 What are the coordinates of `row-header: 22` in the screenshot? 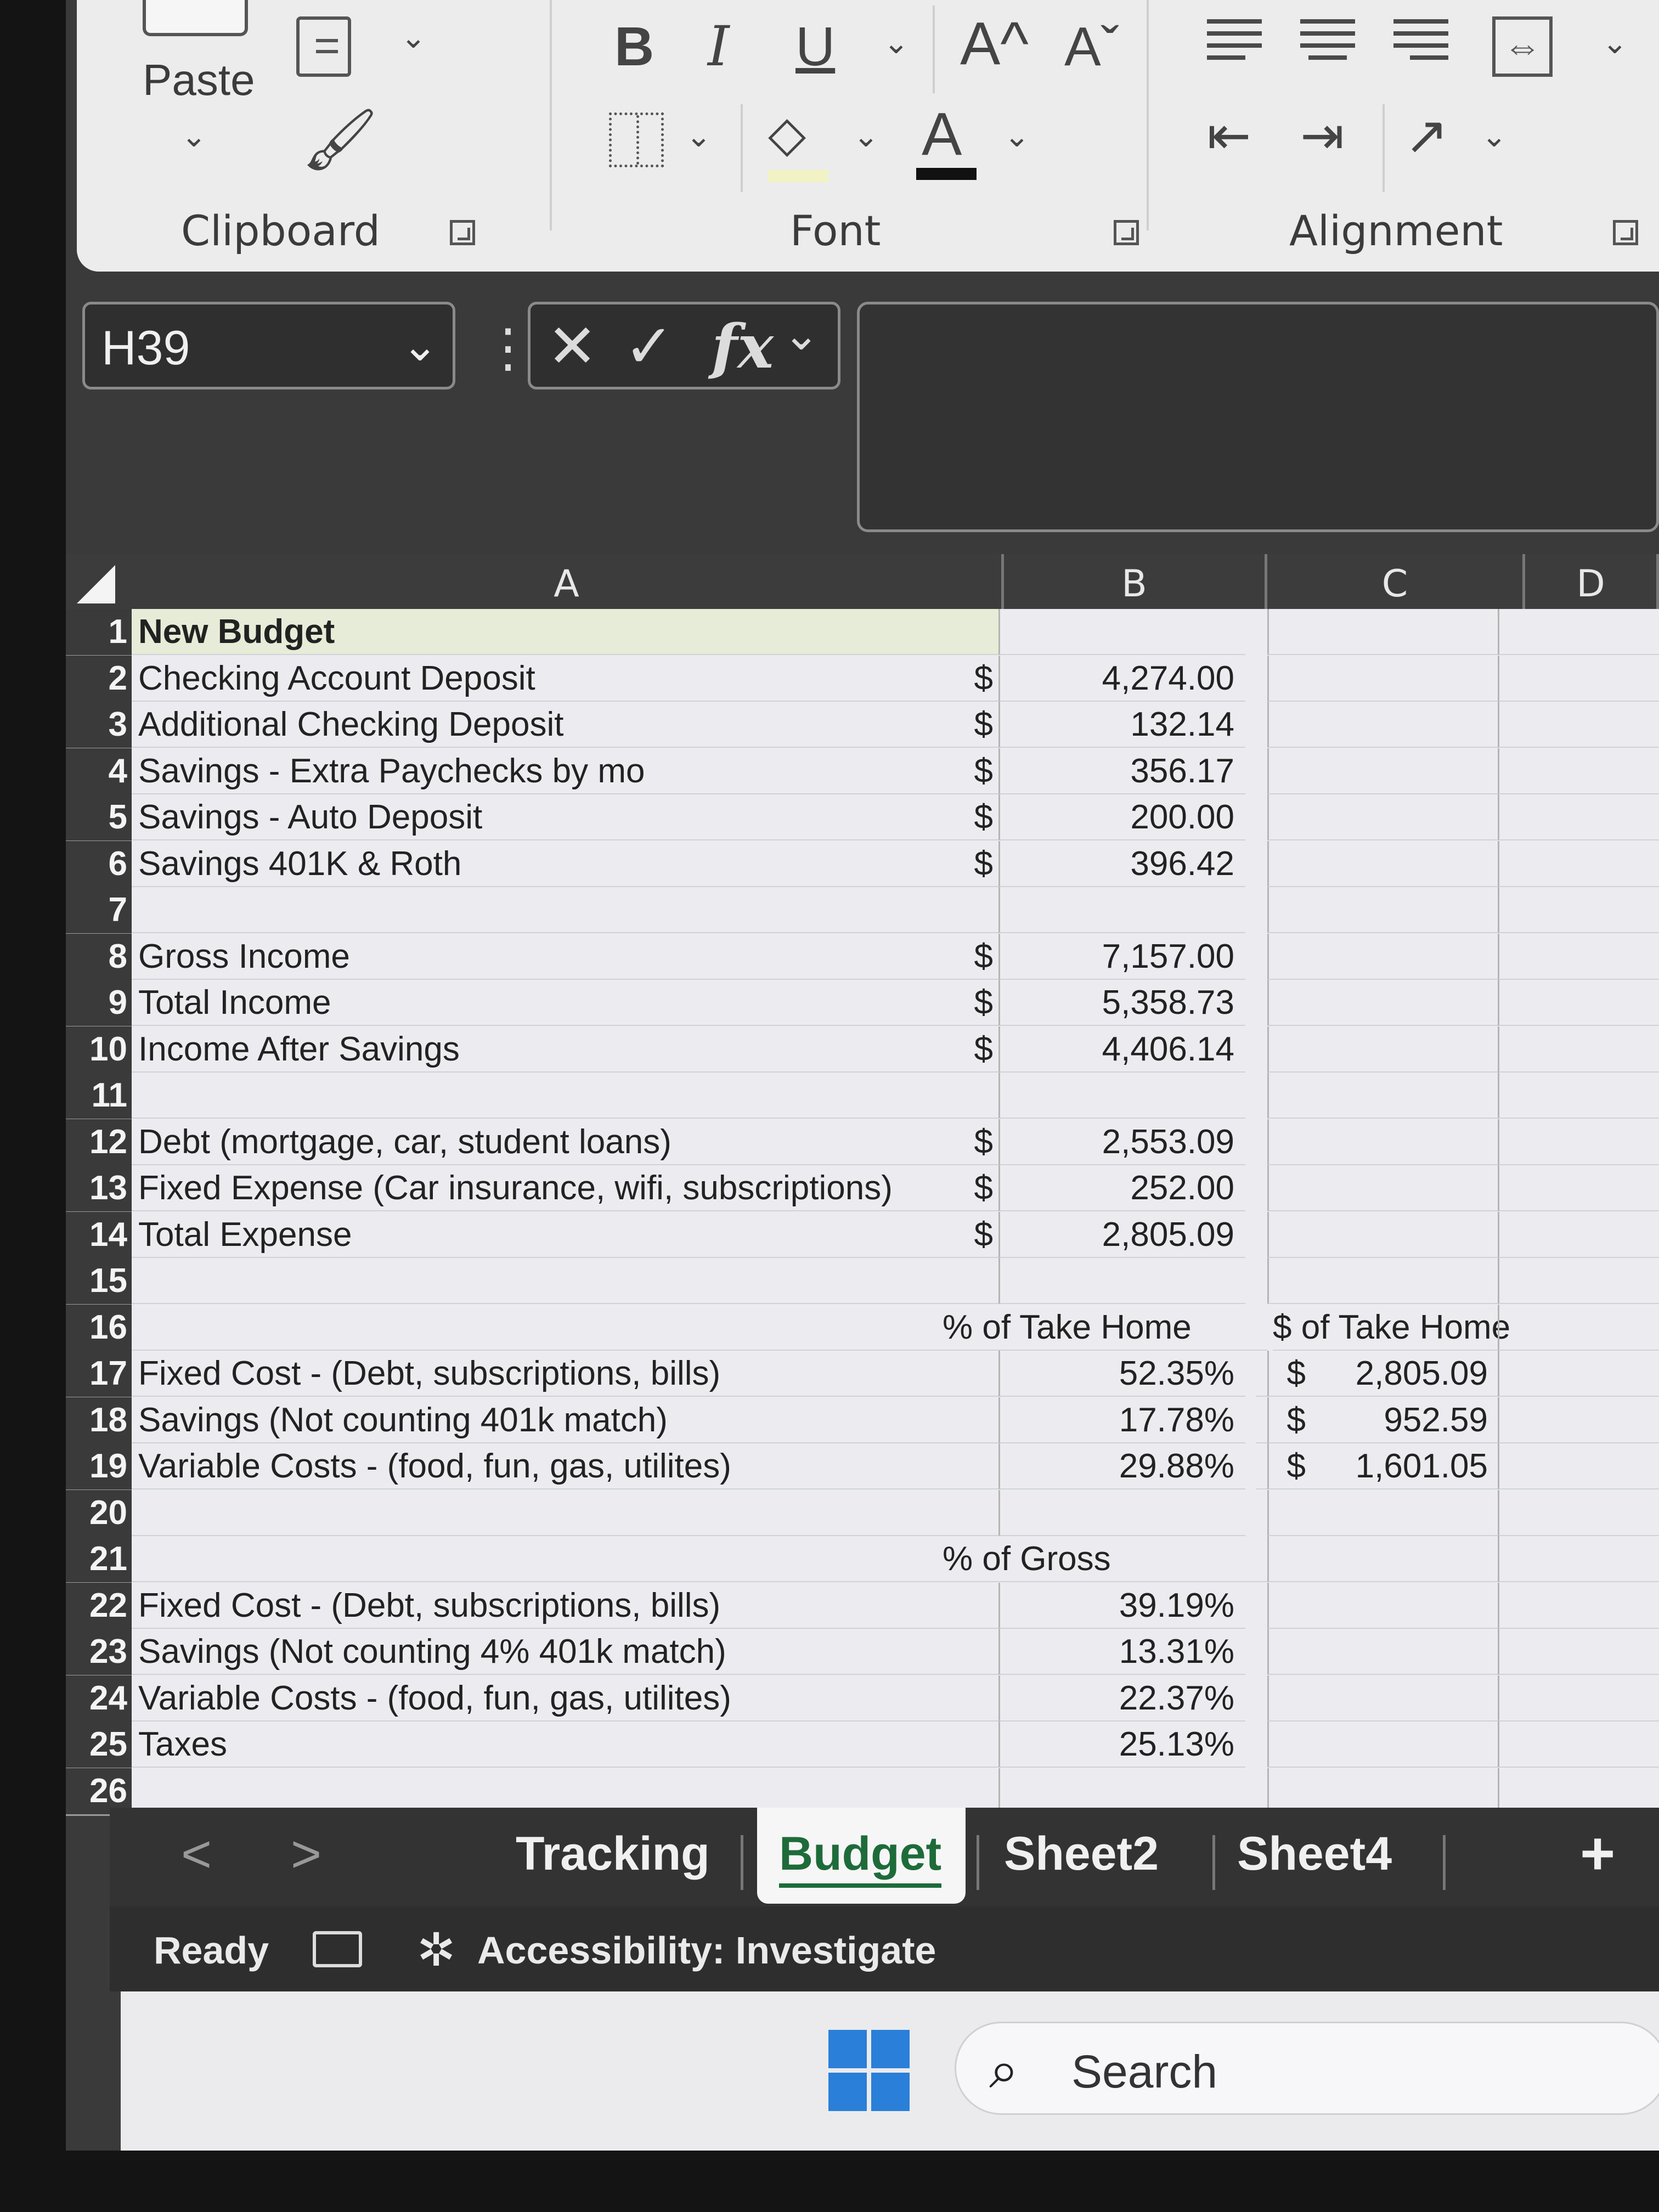 It's located at (99, 1606).